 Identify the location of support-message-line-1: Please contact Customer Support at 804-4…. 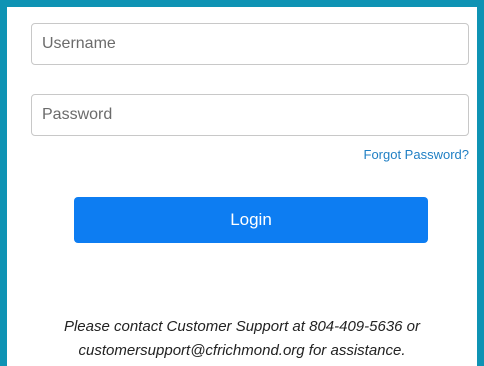
(242, 326).